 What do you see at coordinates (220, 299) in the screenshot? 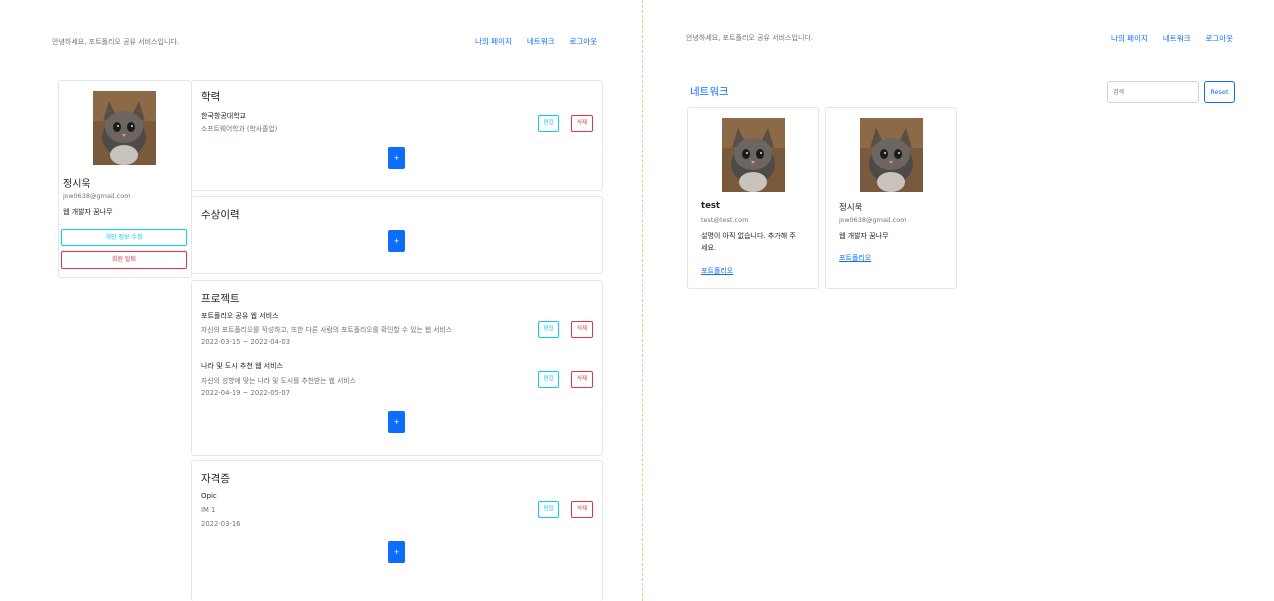
I see `projects-title: 프로젝트` at bounding box center [220, 299].